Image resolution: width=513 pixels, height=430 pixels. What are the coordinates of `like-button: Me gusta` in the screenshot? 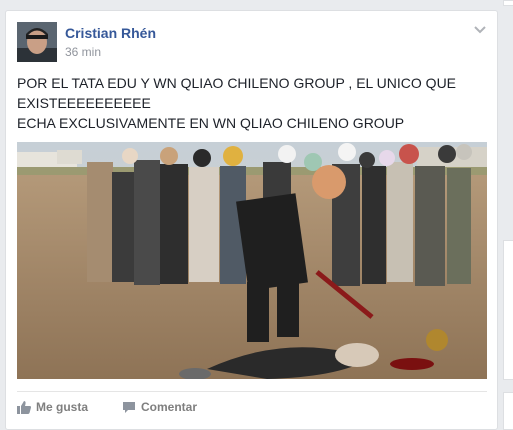 It's located at (52, 407).